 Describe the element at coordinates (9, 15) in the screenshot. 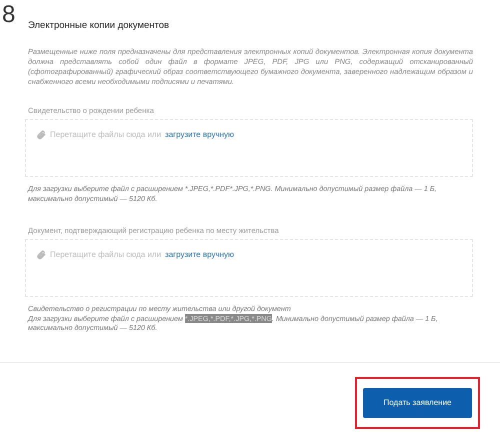

I see `step-number: 8` at that location.